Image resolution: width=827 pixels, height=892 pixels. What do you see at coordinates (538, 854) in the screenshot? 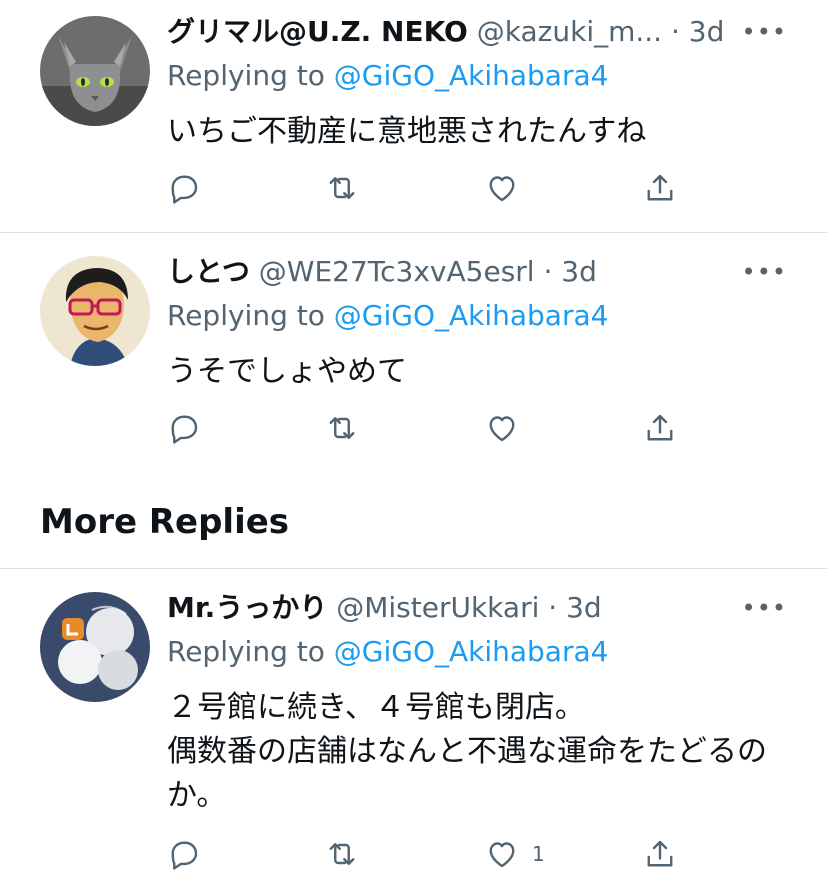
I see `like-count: 1` at bounding box center [538, 854].